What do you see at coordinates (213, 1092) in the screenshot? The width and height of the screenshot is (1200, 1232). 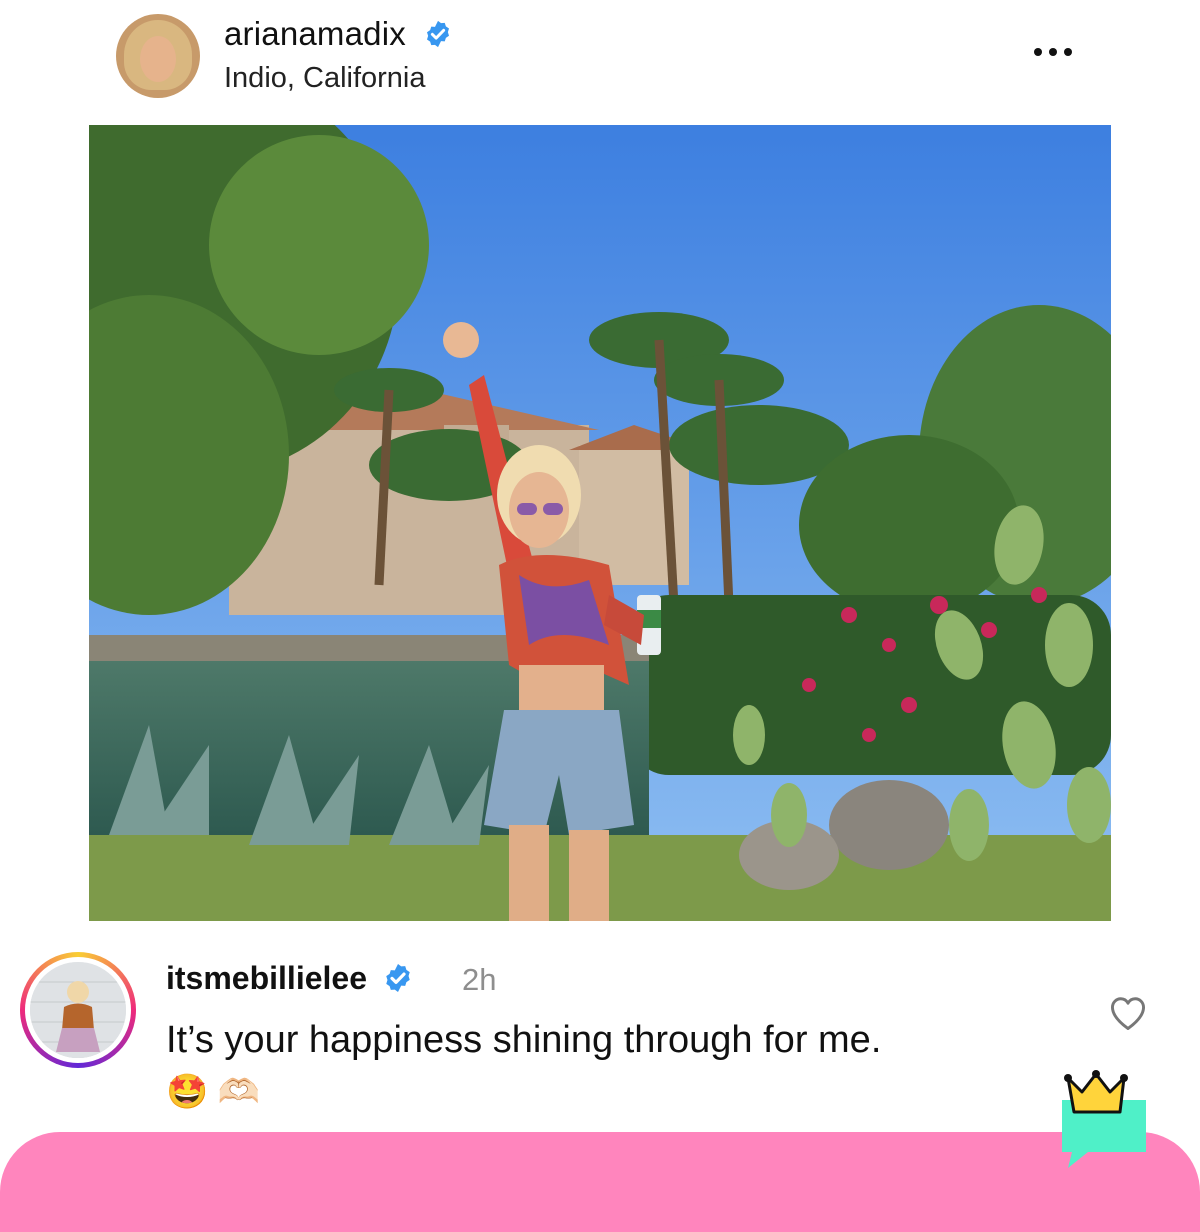 I see `comment-emoji: 🤩 🫶🏻` at bounding box center [213, 1092].